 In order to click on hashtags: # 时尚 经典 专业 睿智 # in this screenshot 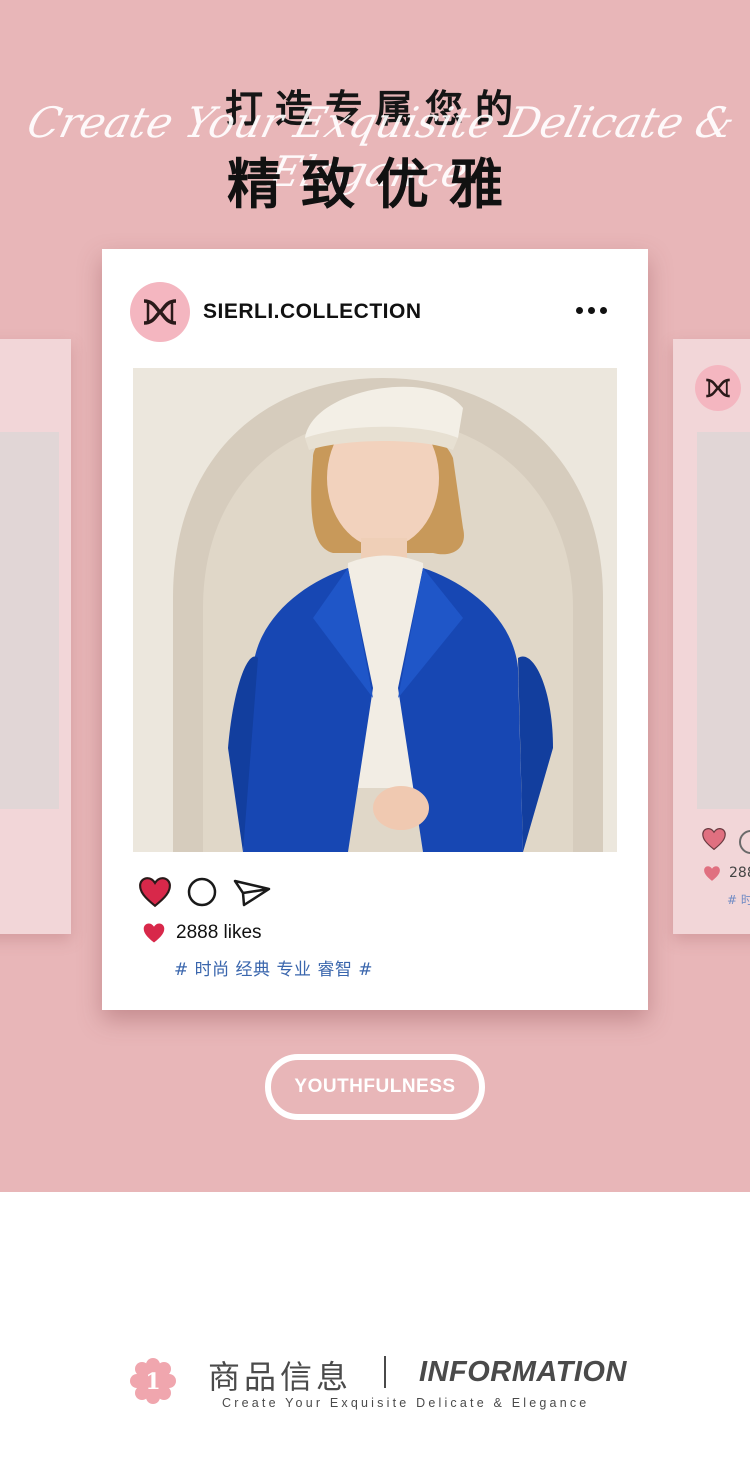, I will do `click(273, 967)`.